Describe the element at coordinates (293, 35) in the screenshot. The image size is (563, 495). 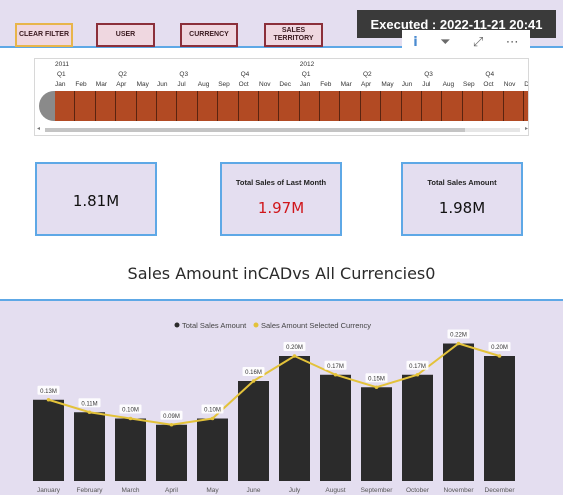
I see `sales-territory-button: SALES TERRITORY` at that location.